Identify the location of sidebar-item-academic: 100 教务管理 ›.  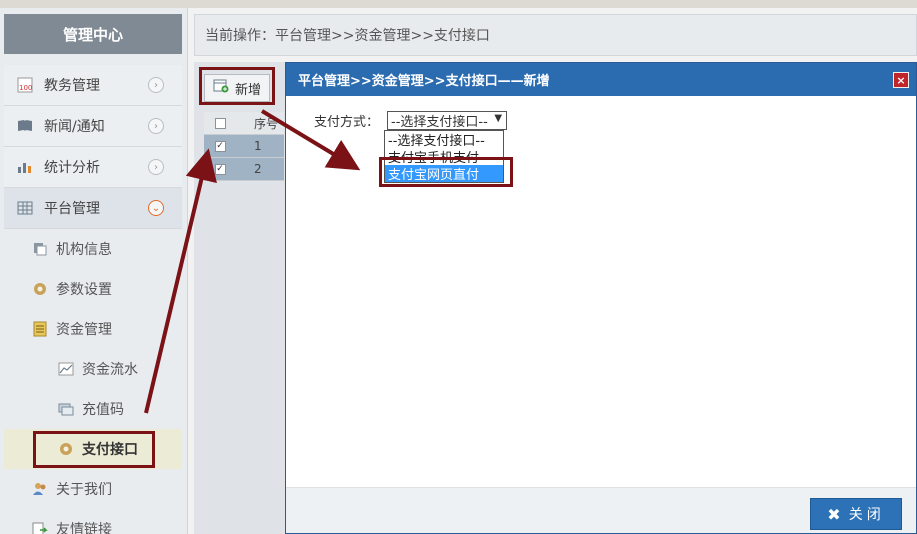
(93, 85).